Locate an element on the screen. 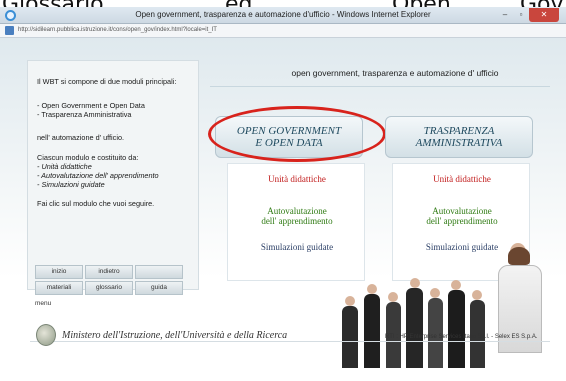 The image size is (566, 381). module-trasparenza-button: TRASPARENZA AMMINISTRATIVA is located at coordinates (459, 137).